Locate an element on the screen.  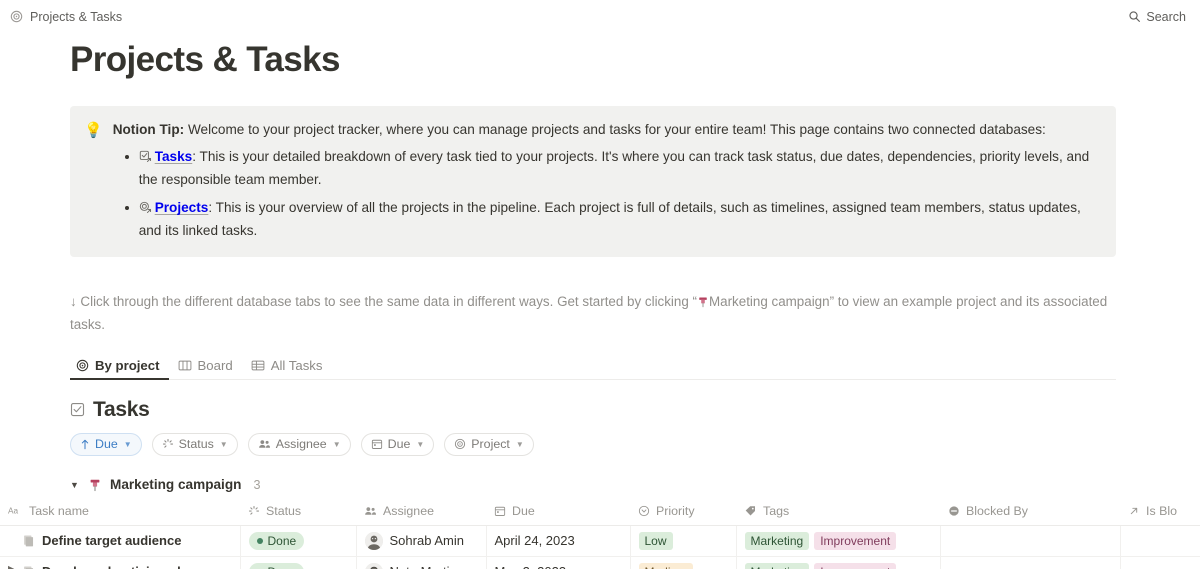
tag-badge: Marketing is located at coordinates (777, 540).